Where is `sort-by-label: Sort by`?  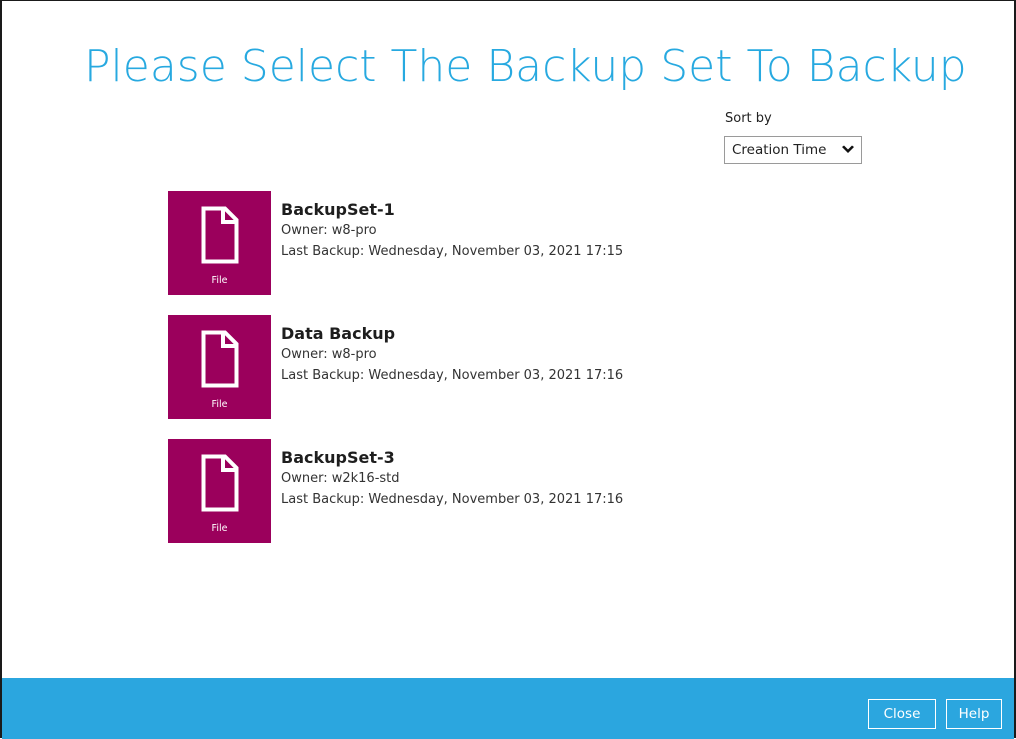 sort-by-label: Sort by is located at coordinates (748, 118).